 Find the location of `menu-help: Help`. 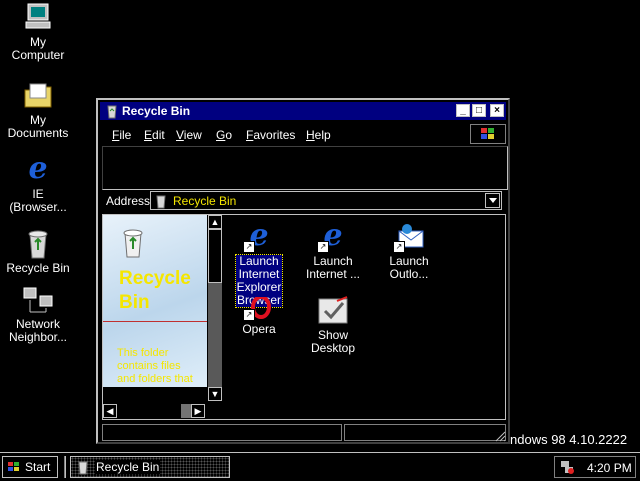

menu-help: Help is located at coordinates (318, 135).